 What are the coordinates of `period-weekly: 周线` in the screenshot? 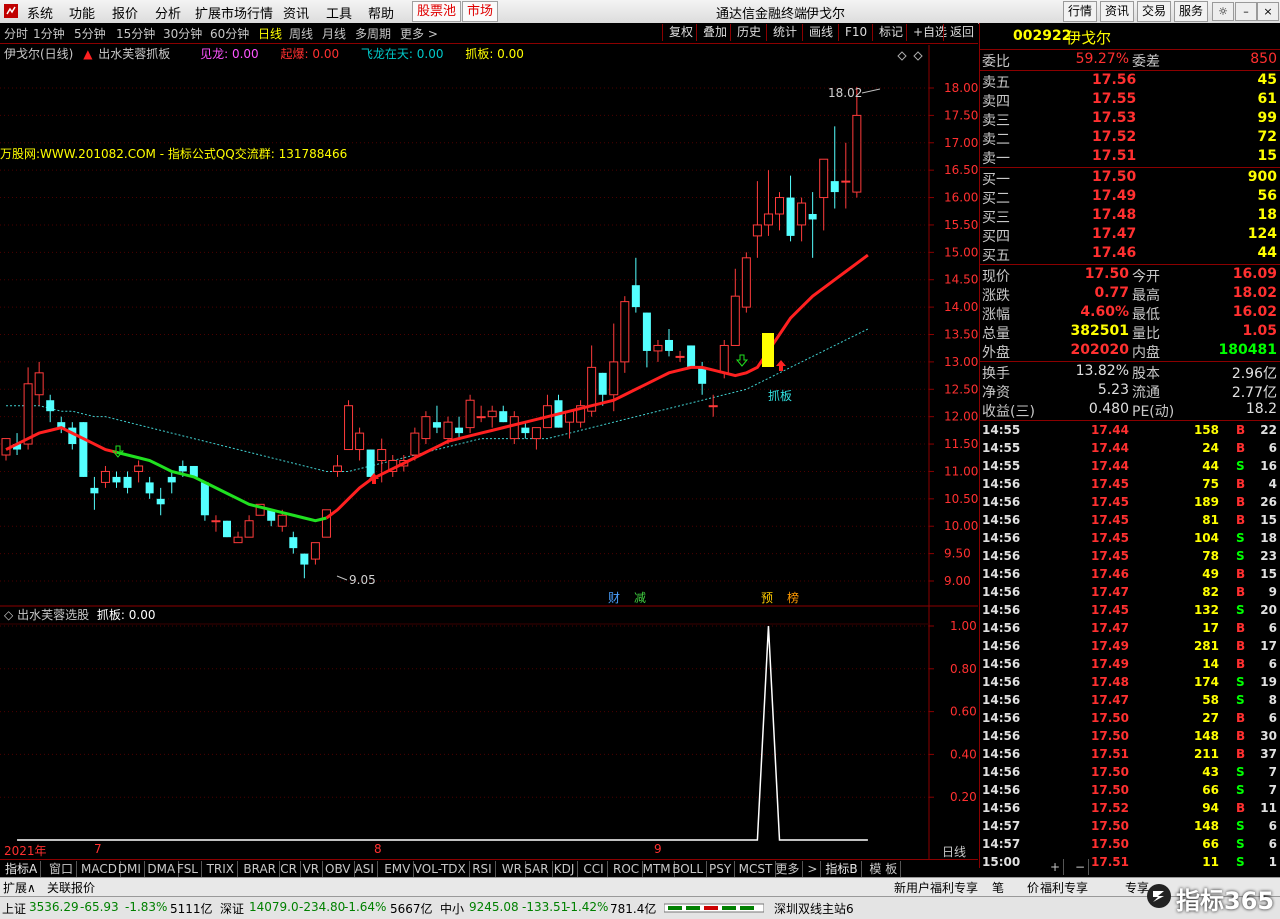 It's located at (301, 33).